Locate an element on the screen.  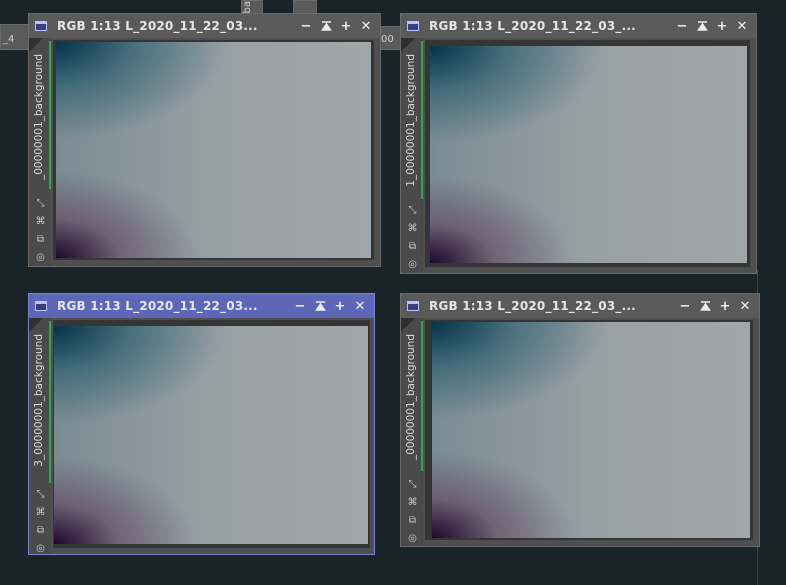
side-strip: 3_00000001_background ⤡ ⌘ ⧉ ◎ is located at coordinates (40, 436).